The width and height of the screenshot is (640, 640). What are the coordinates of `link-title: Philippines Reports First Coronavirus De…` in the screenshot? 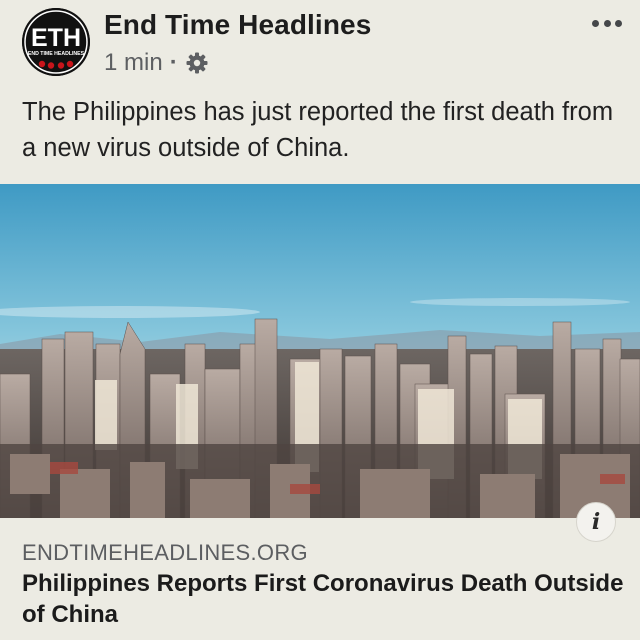 It's located at (327, 599).